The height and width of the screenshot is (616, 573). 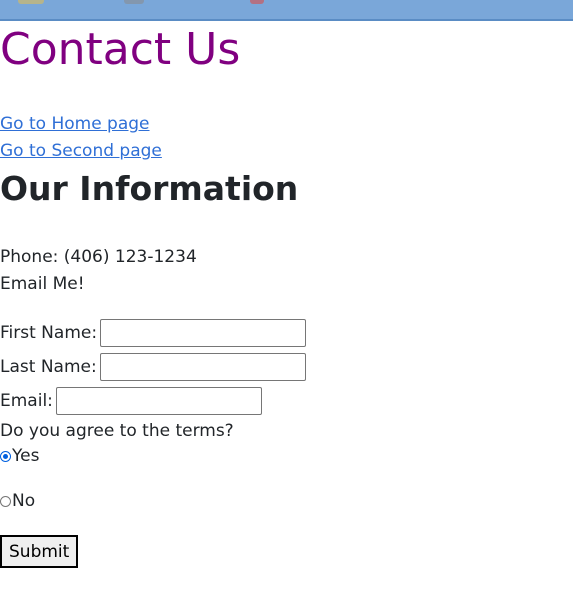 I want to click on first-name-row: First Name:, so click(x=153, y=333).